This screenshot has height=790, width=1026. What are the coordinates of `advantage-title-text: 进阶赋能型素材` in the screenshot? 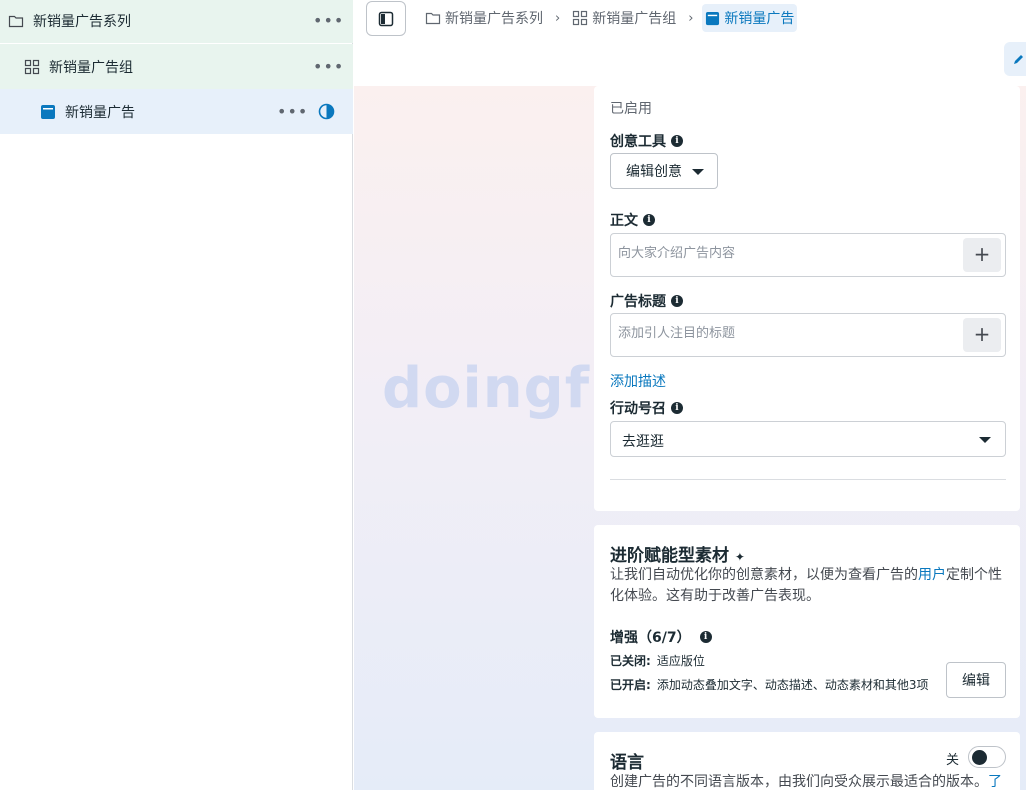 It's located at (669, 556).